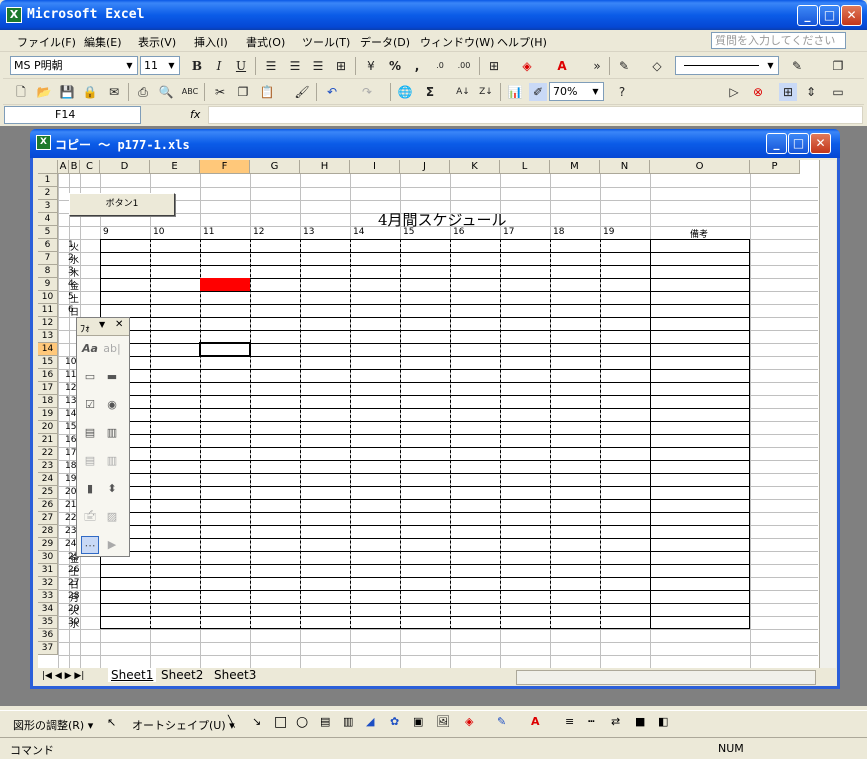 The height and width of the screenshot is (759, 867). I want to click on listbox-tool-icon: ▤, so click(90, 433).